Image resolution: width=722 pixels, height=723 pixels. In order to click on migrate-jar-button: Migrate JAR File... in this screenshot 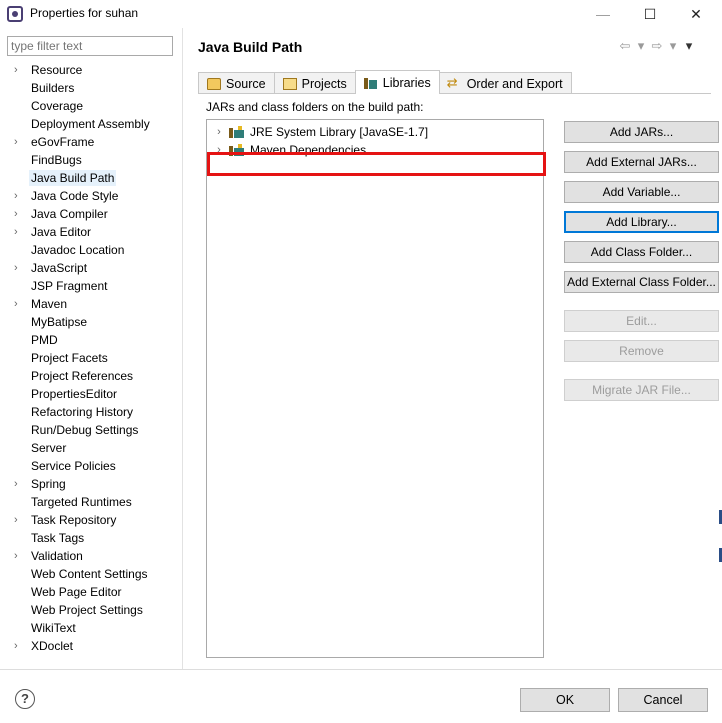, I will do `click(641, 390)`.